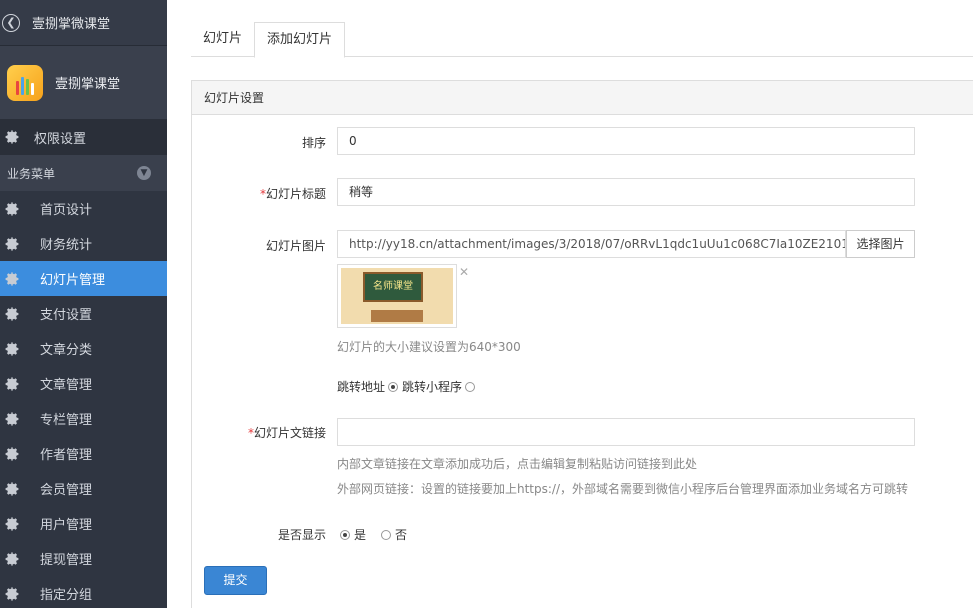 This screenshot has height=608, width=973. What do you see at coordinates (386, 534) in the screenshot?
I see `show-no-radio` at bounding box center [386, 534].